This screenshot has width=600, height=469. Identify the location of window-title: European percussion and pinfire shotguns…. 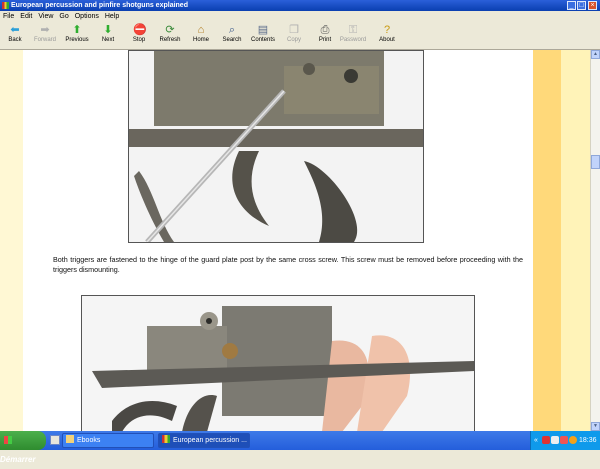
(99, 5).